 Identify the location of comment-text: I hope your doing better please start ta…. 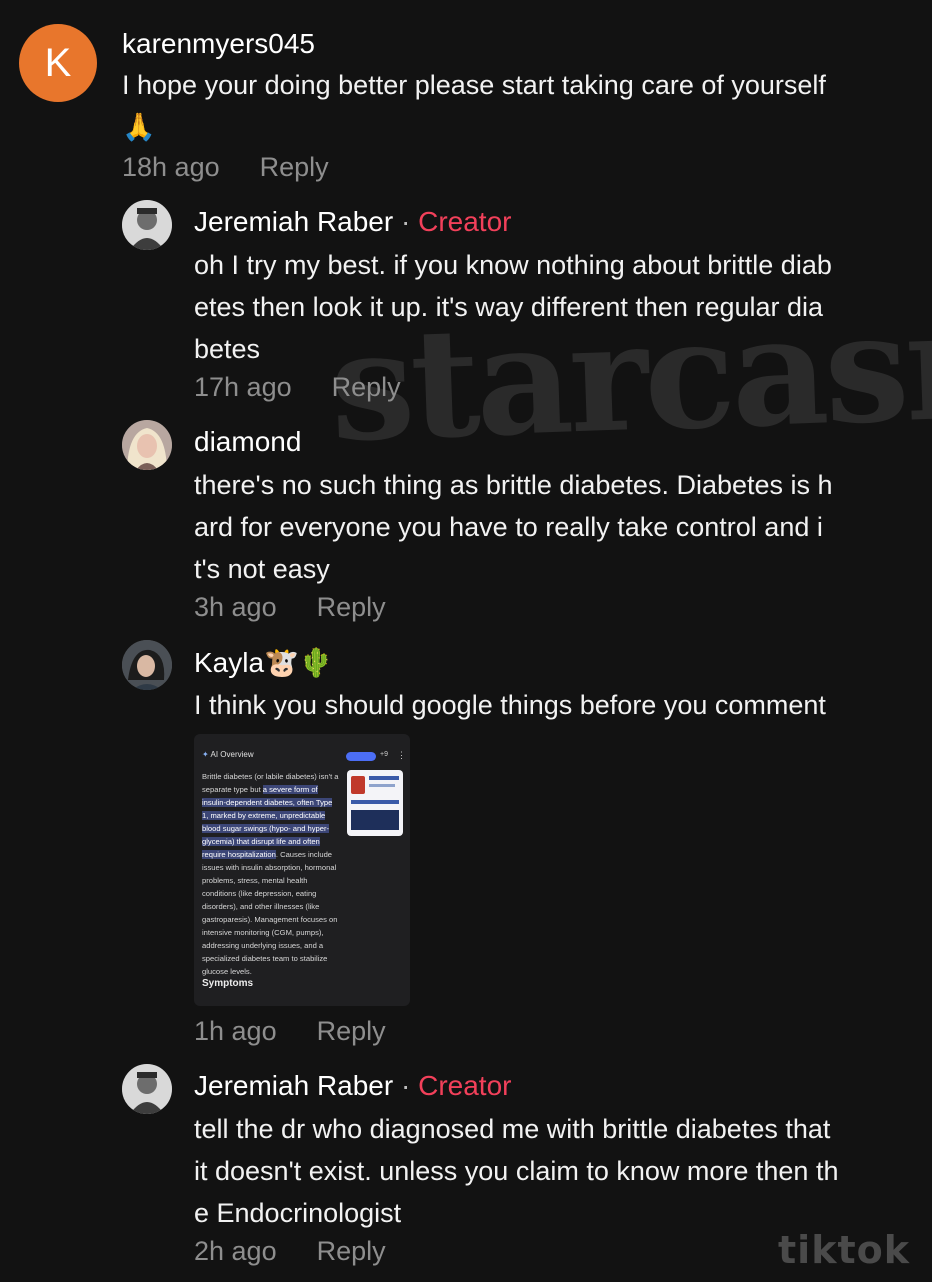
(517, 106).